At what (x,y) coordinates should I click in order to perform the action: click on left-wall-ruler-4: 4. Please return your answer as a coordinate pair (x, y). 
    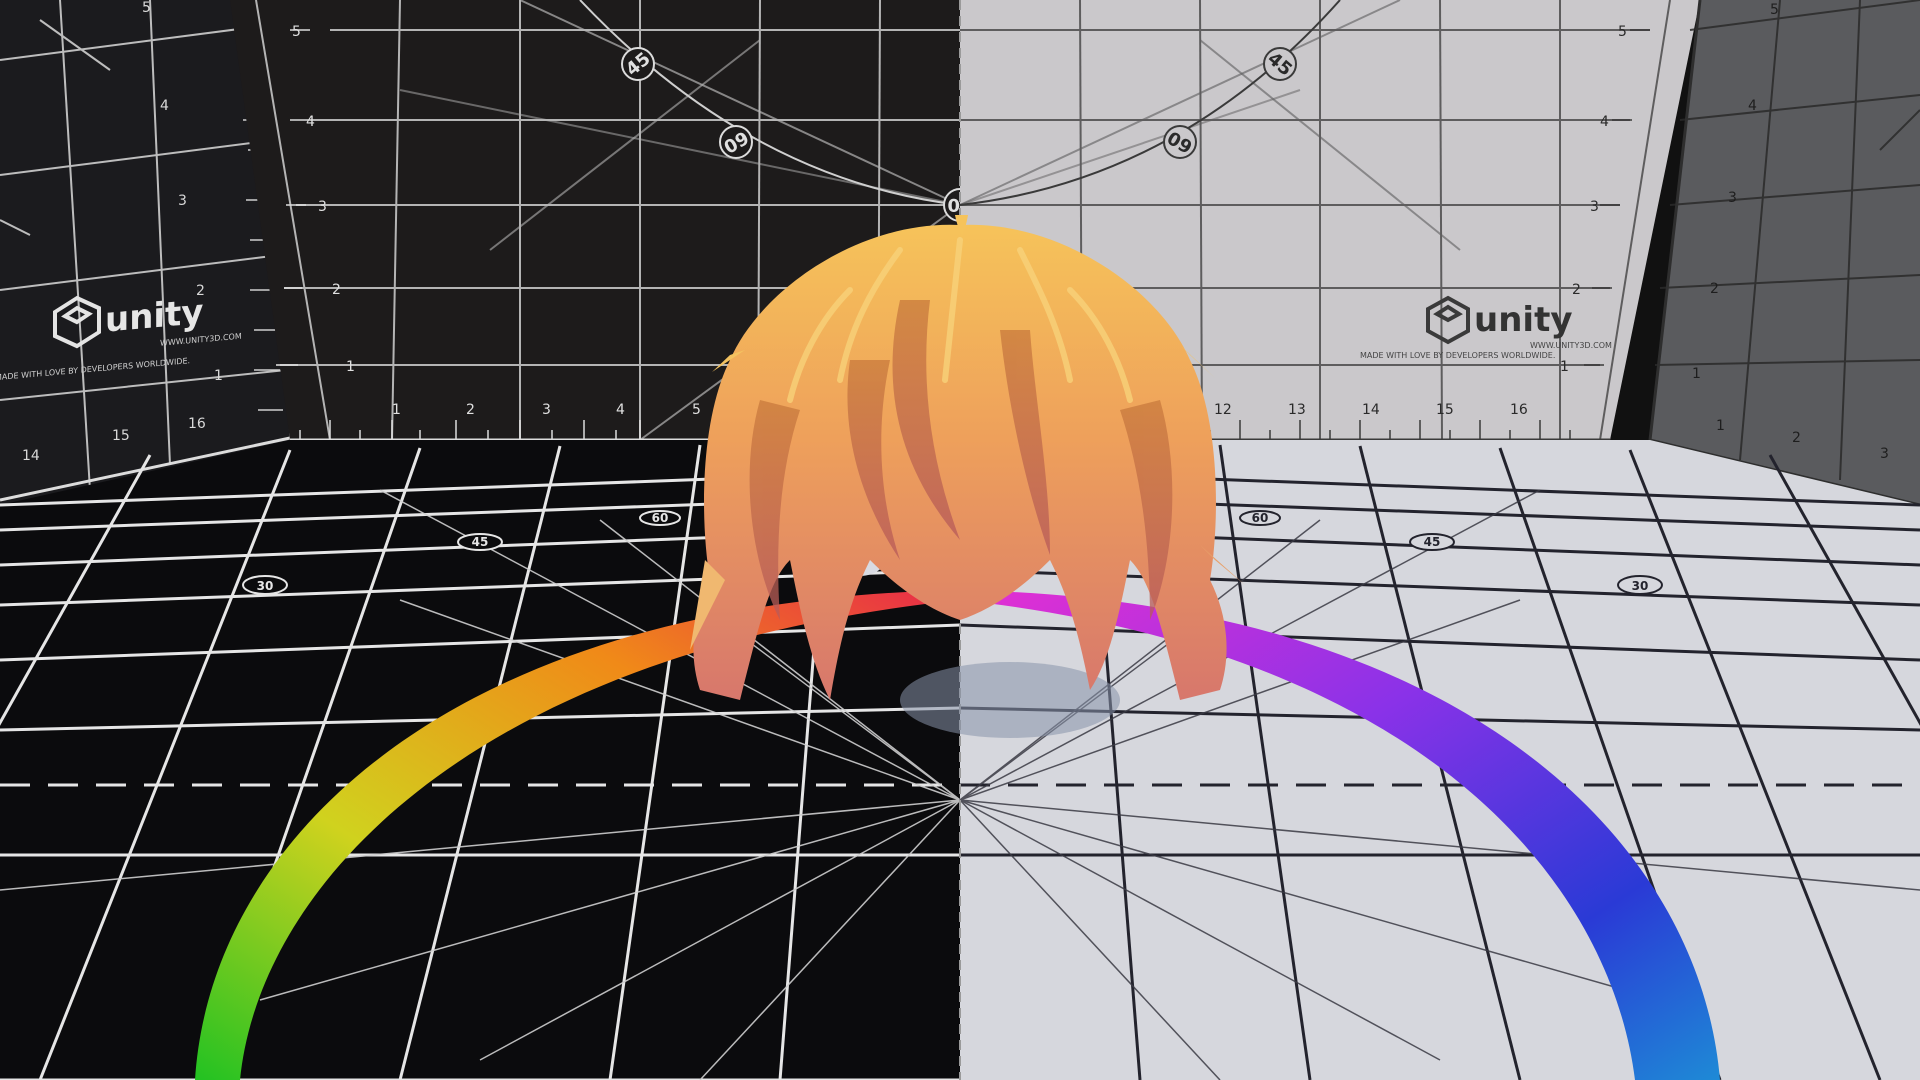
    Looking at the image, I should click on (164, 106).